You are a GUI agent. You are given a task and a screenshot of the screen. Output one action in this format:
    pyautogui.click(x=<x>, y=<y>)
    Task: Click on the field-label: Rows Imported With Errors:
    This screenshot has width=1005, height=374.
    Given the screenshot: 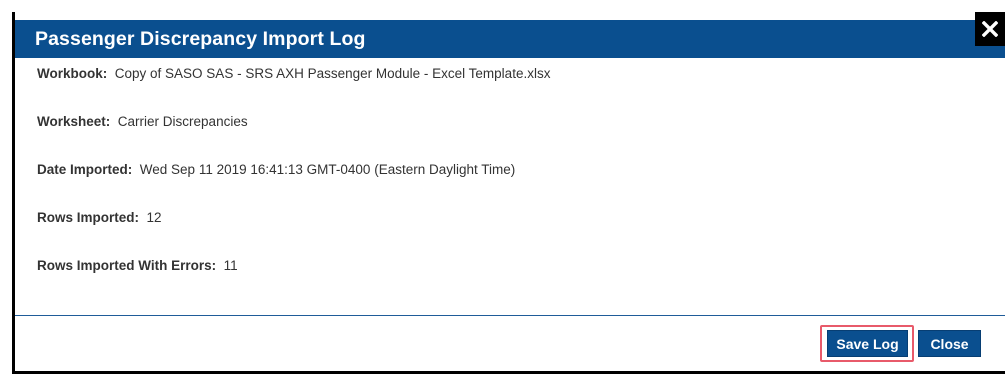 What is the action you would take?
    pyautogui.click(x=128, y=265)
    